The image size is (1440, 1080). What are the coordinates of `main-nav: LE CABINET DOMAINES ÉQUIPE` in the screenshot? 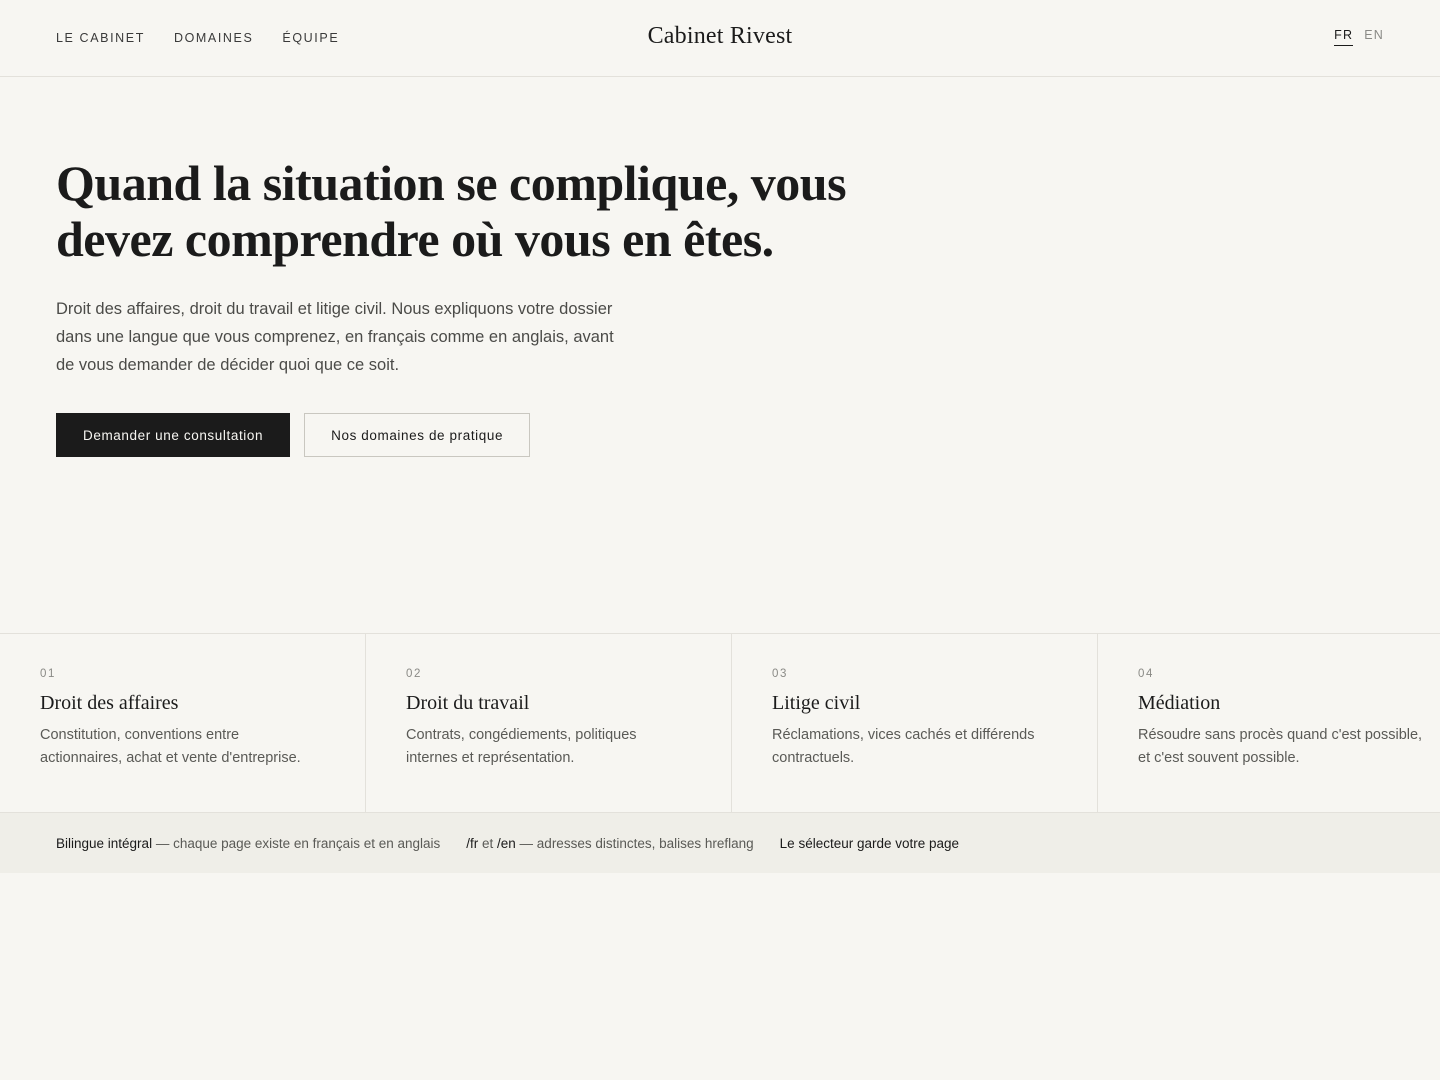 It's located at (197, 38).